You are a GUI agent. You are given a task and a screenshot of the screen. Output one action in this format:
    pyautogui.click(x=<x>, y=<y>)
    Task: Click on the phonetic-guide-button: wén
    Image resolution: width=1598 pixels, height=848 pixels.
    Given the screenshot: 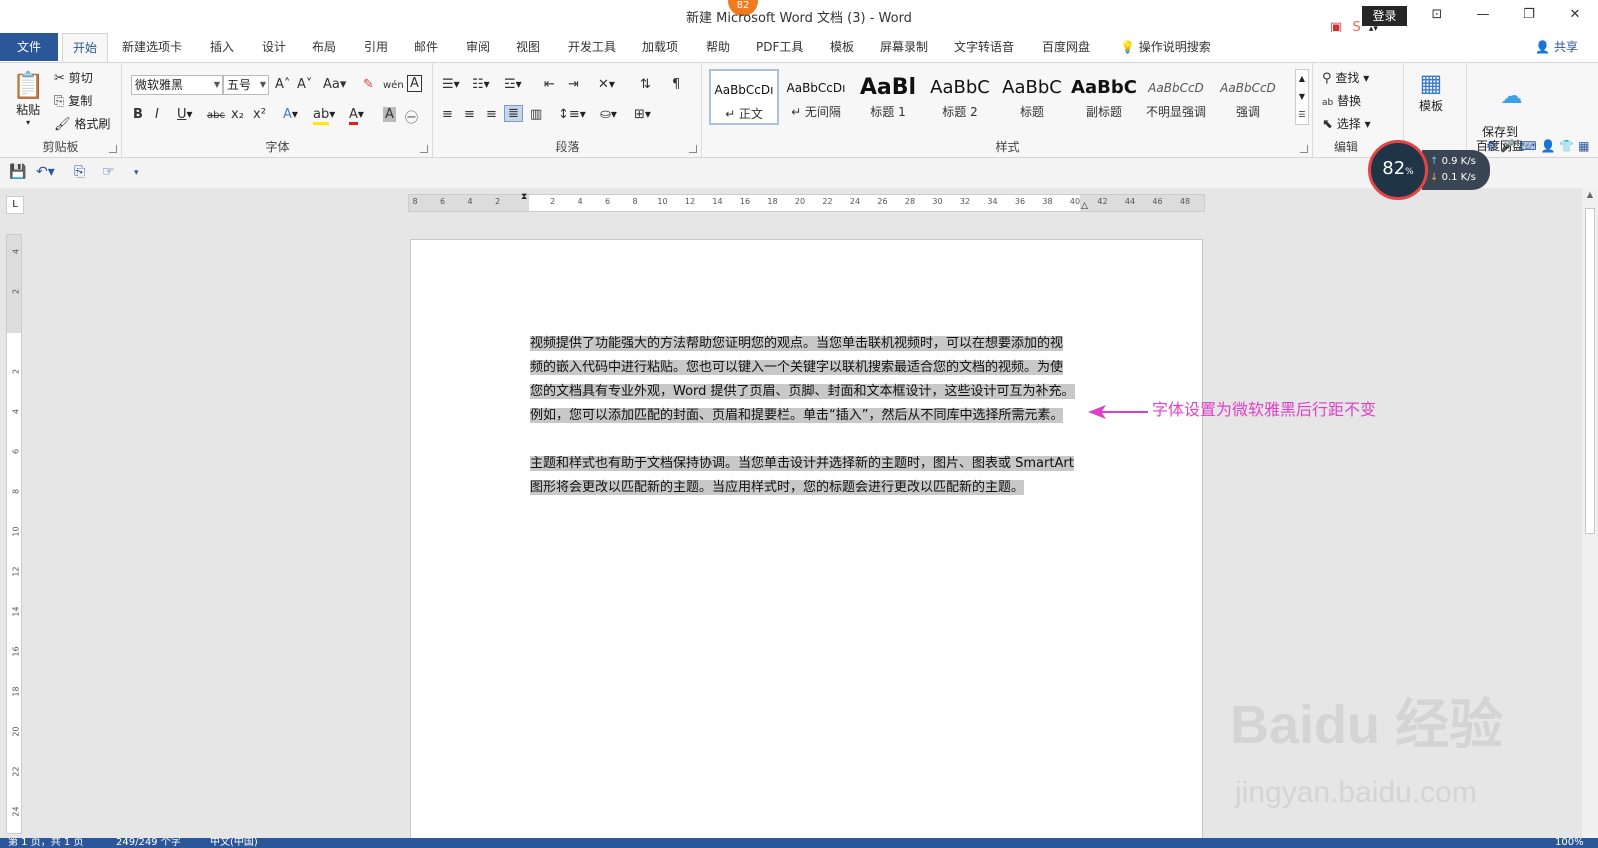 What is the action you would take?
    pyautogui.click(x=393, y=84)
    